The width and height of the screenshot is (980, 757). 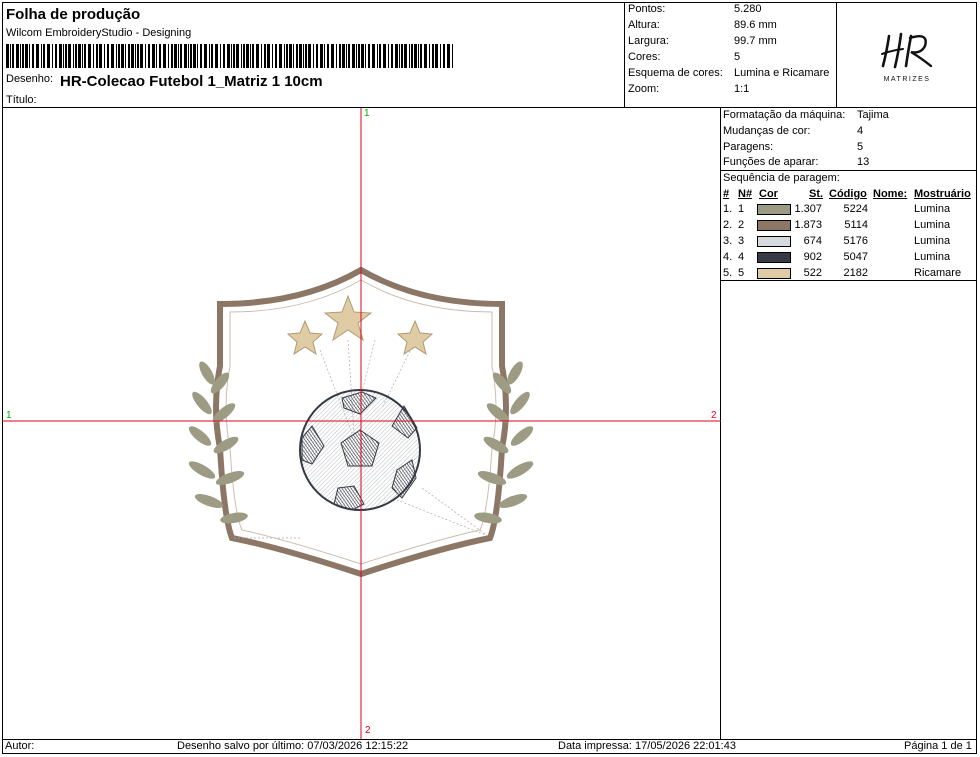 What do you see at coordinates (816, 194) in the screenshot?
I see `col-st: St.` at bounding box center [816, 194].